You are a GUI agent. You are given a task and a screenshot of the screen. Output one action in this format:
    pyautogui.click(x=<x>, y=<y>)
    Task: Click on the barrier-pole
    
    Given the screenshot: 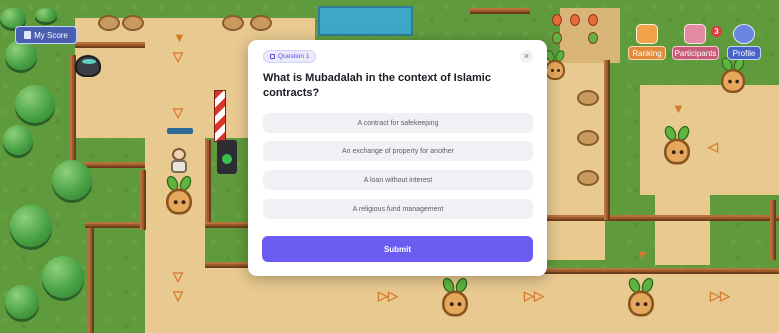 What is the action you would take?
    pyautogui.click(x=220, y=116)
    